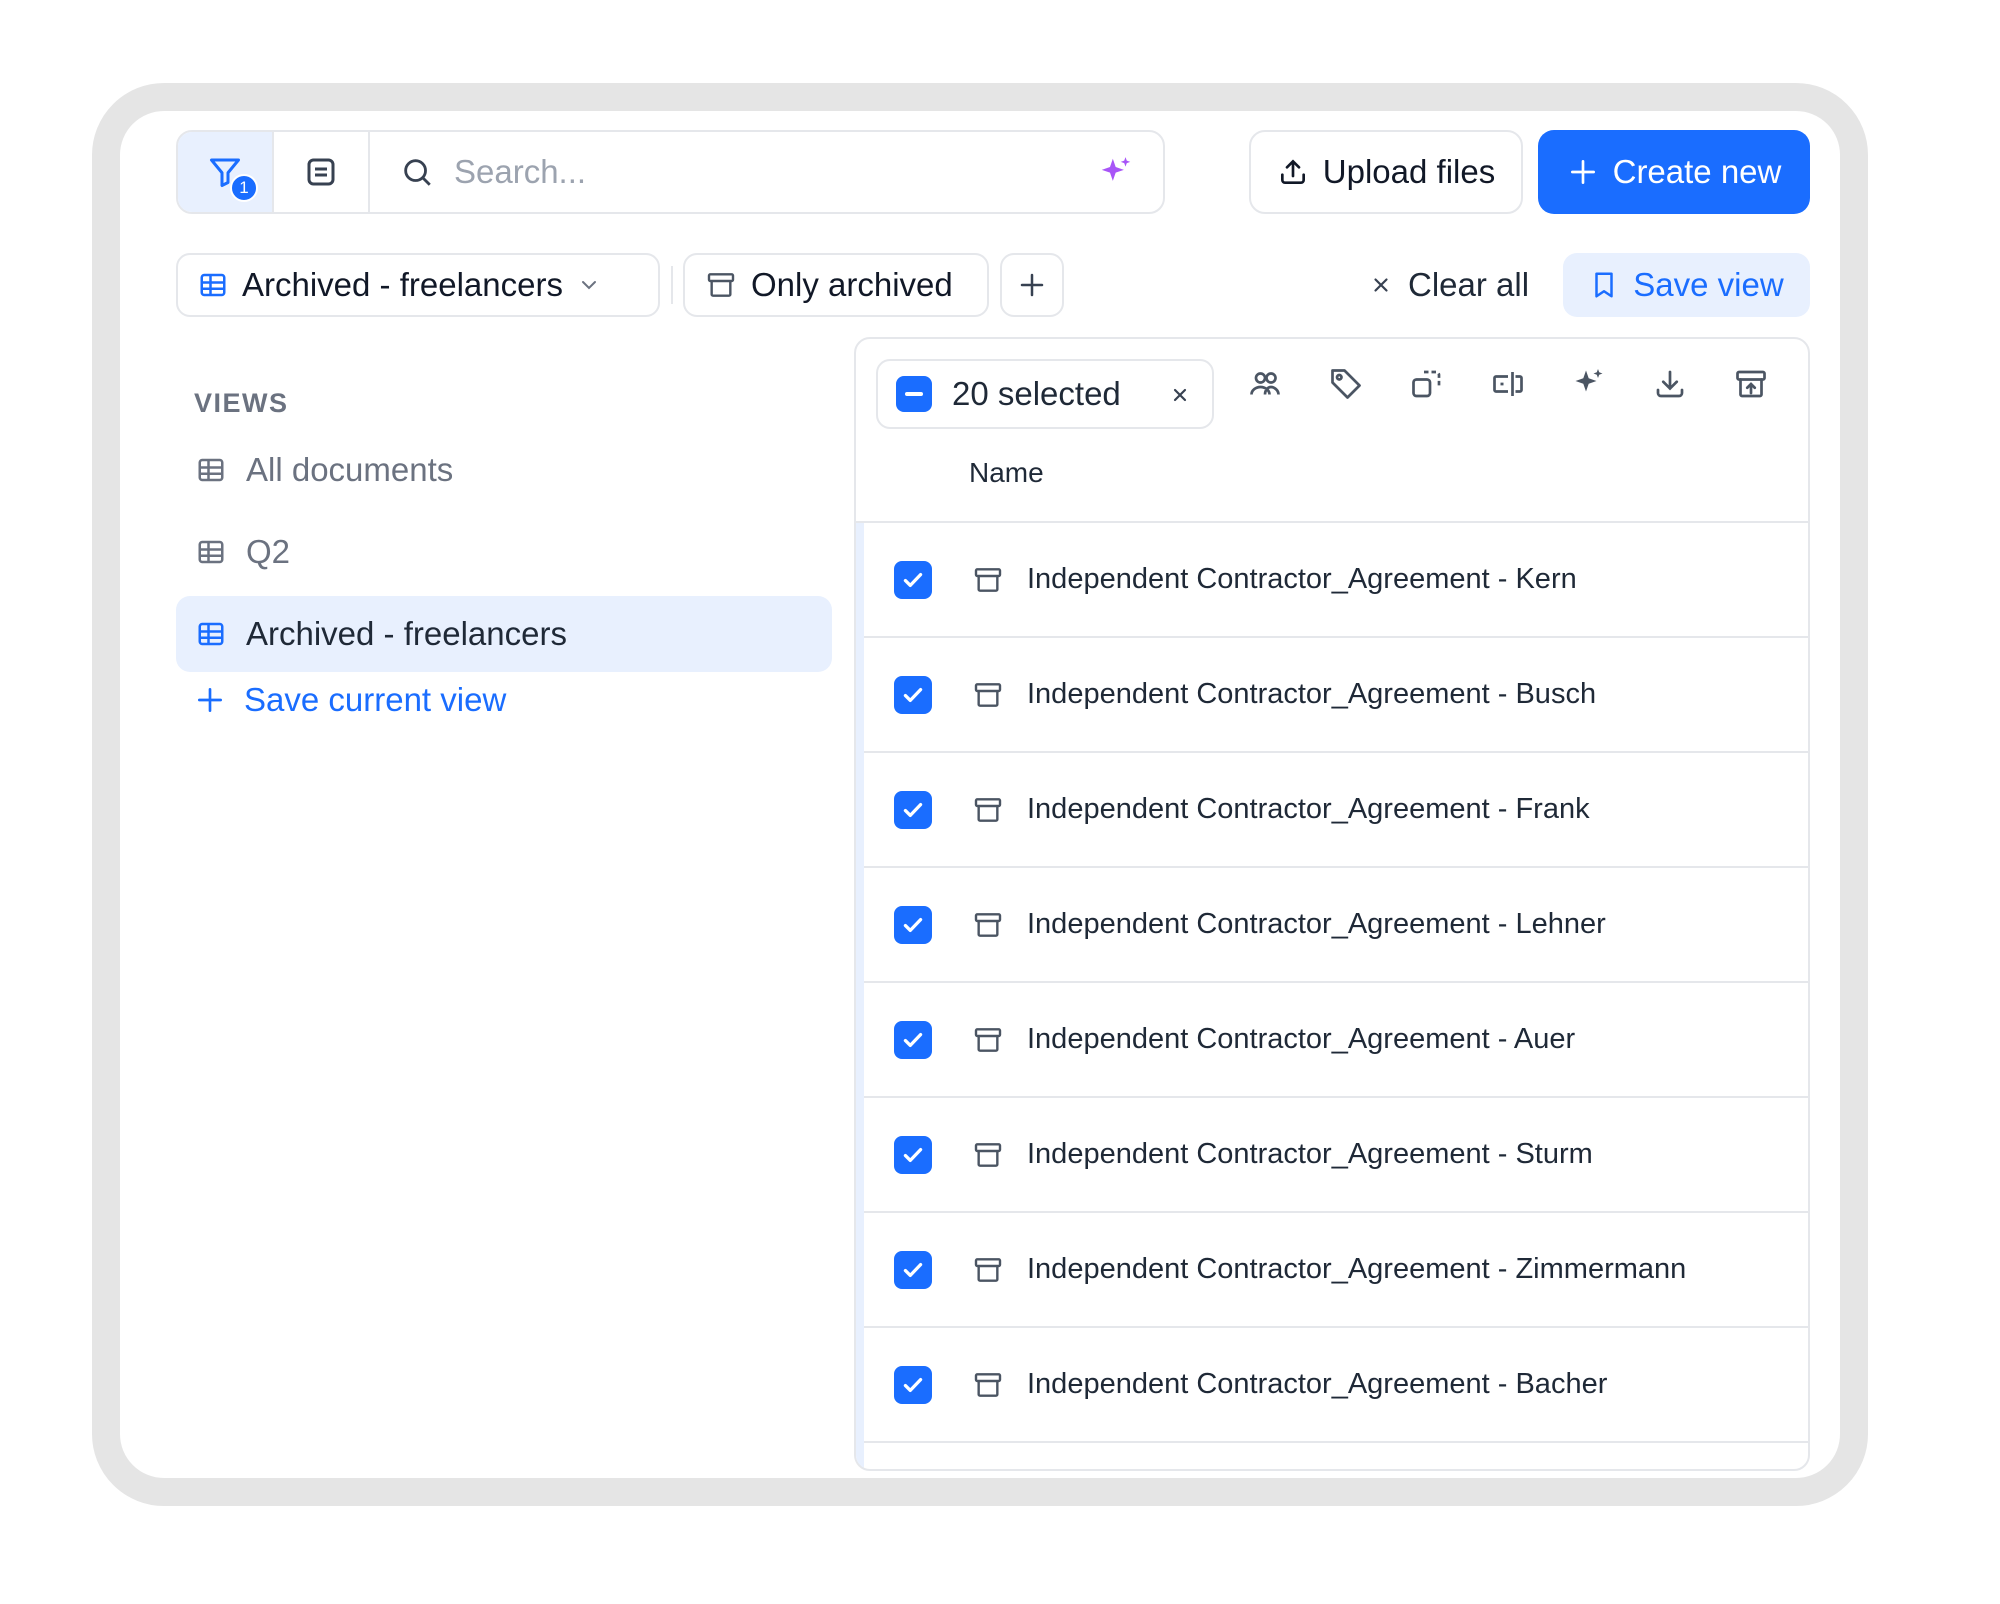 This screenshot has width=2000, height=1604. Describe the element at coordinates (1036, 393) in the screenshot. I see `selected-count: 20 selected` at that location.